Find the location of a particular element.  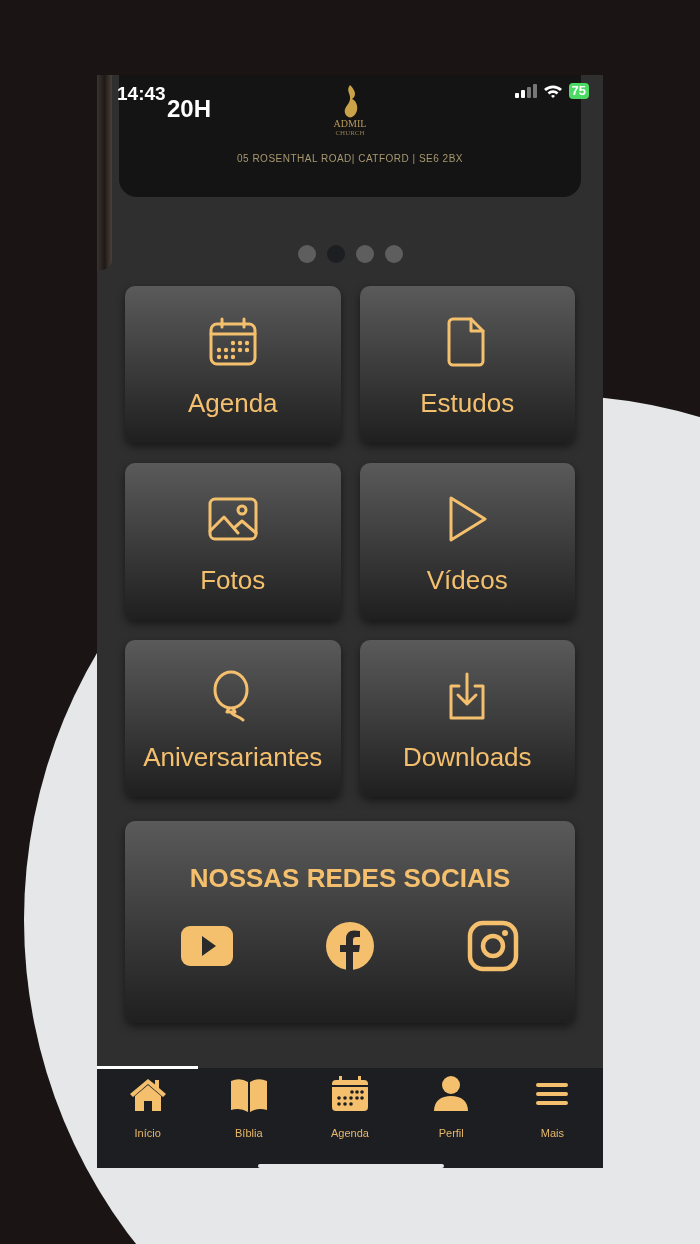

tab-item: Mais is located at coordinates (552, 1118).